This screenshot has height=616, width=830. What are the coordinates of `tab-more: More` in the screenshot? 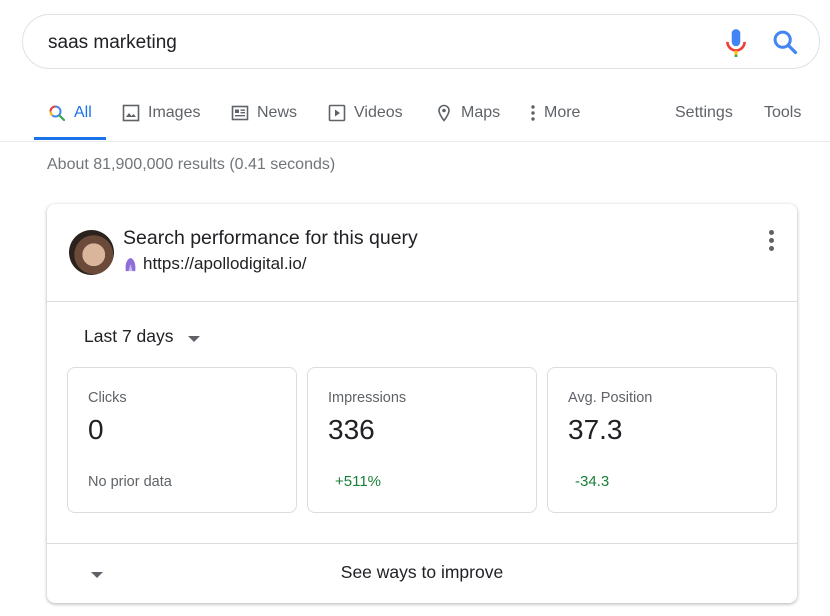 It's located at (554, 115).